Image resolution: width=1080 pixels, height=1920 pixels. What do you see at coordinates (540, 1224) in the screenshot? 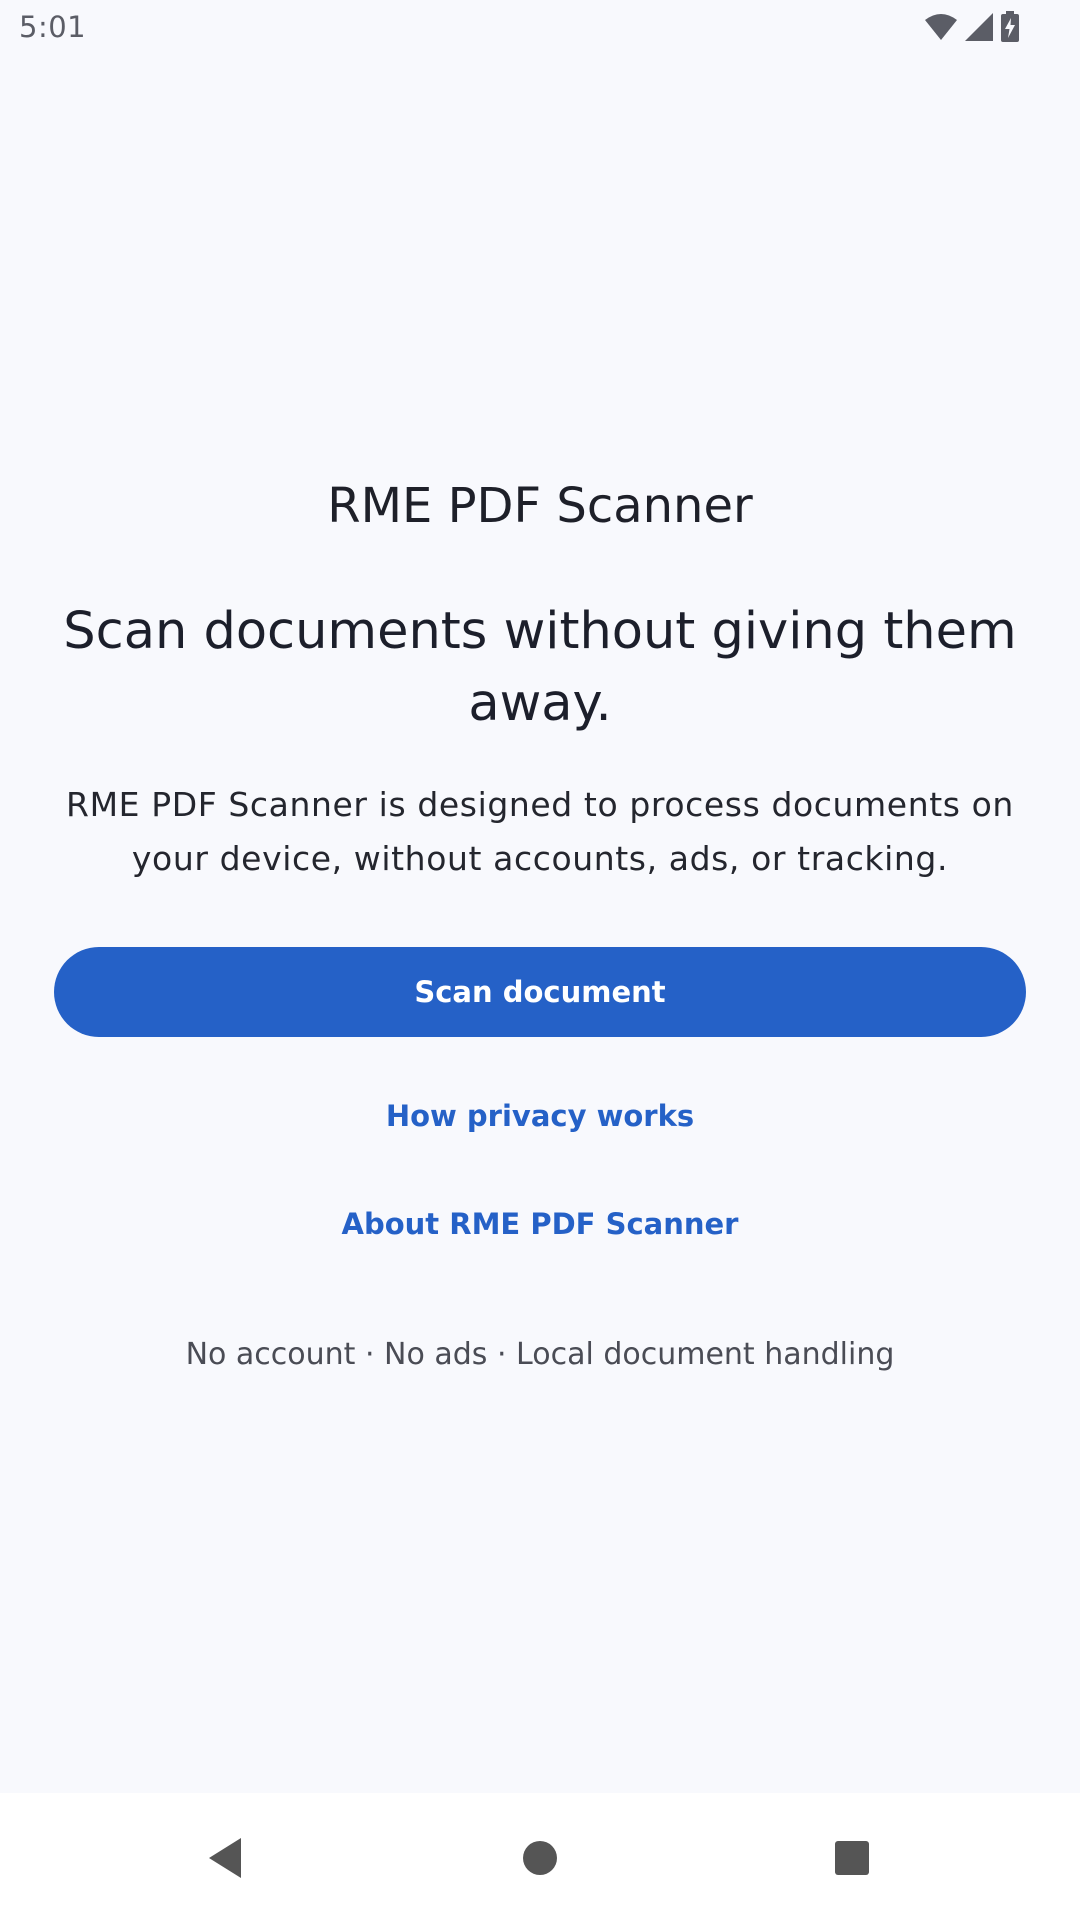
I see `about-link: About RME PDF Scanner` at bounding box center [540, 1224].